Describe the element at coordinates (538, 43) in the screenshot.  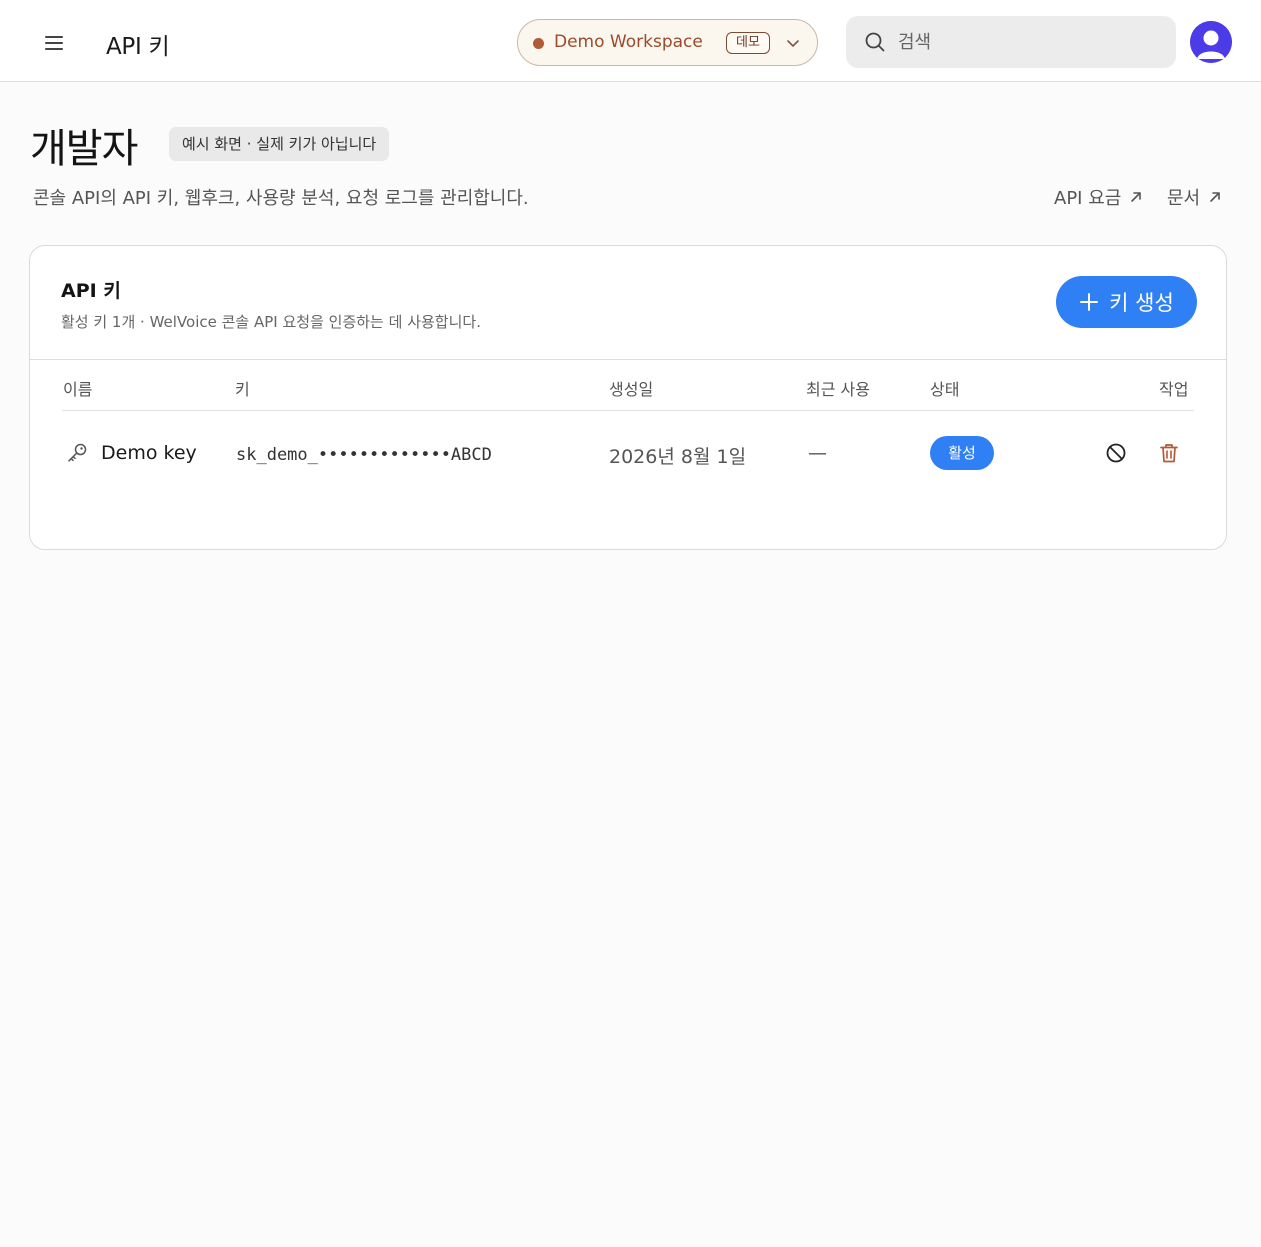
I see `workspace-status-dot` at that location.